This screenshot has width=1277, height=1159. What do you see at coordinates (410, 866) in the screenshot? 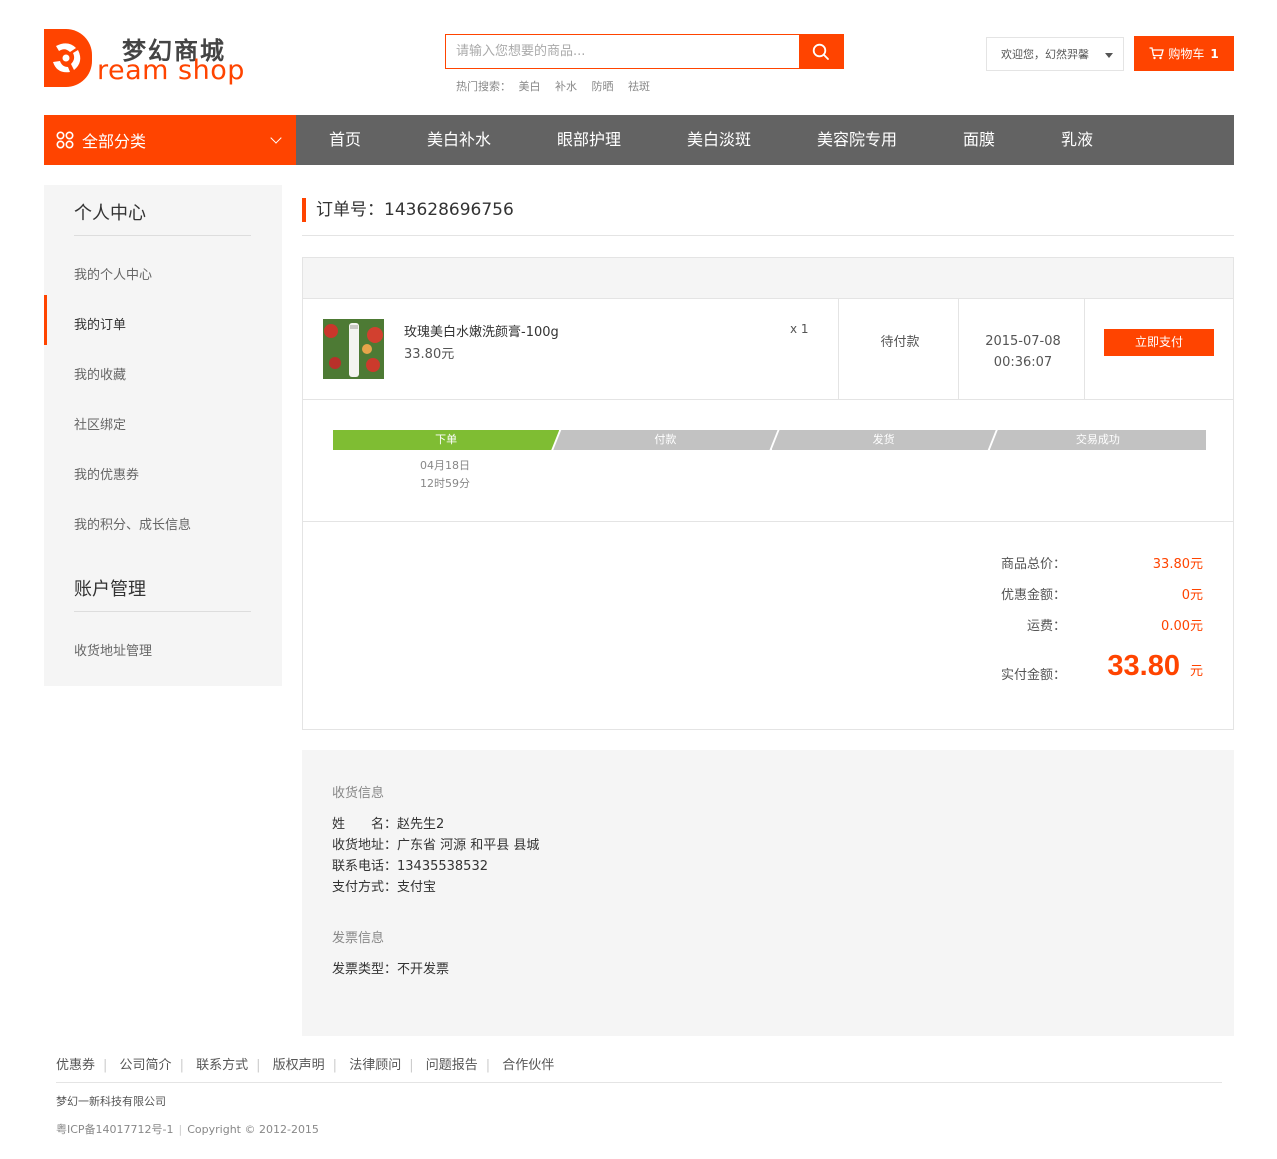
I see `contact-phone: 联系电话：13435538532` at bounding box center [410, 866].